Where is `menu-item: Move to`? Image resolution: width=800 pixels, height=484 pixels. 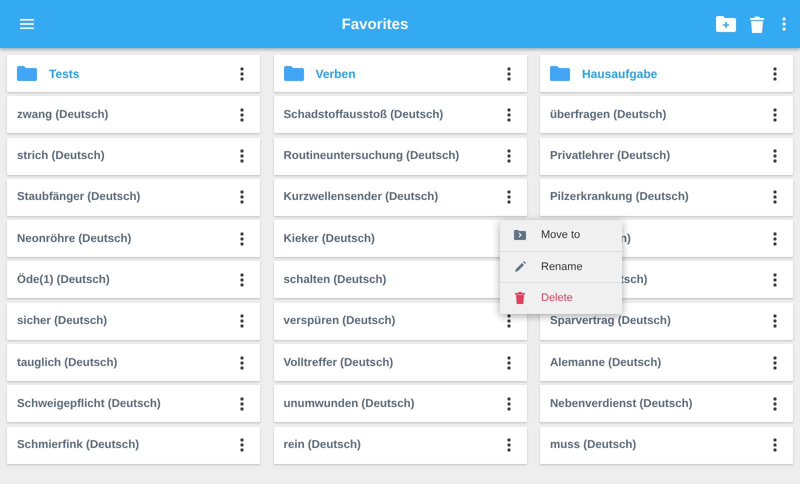
menu-item: Move to is located at coordinates (561, 236).